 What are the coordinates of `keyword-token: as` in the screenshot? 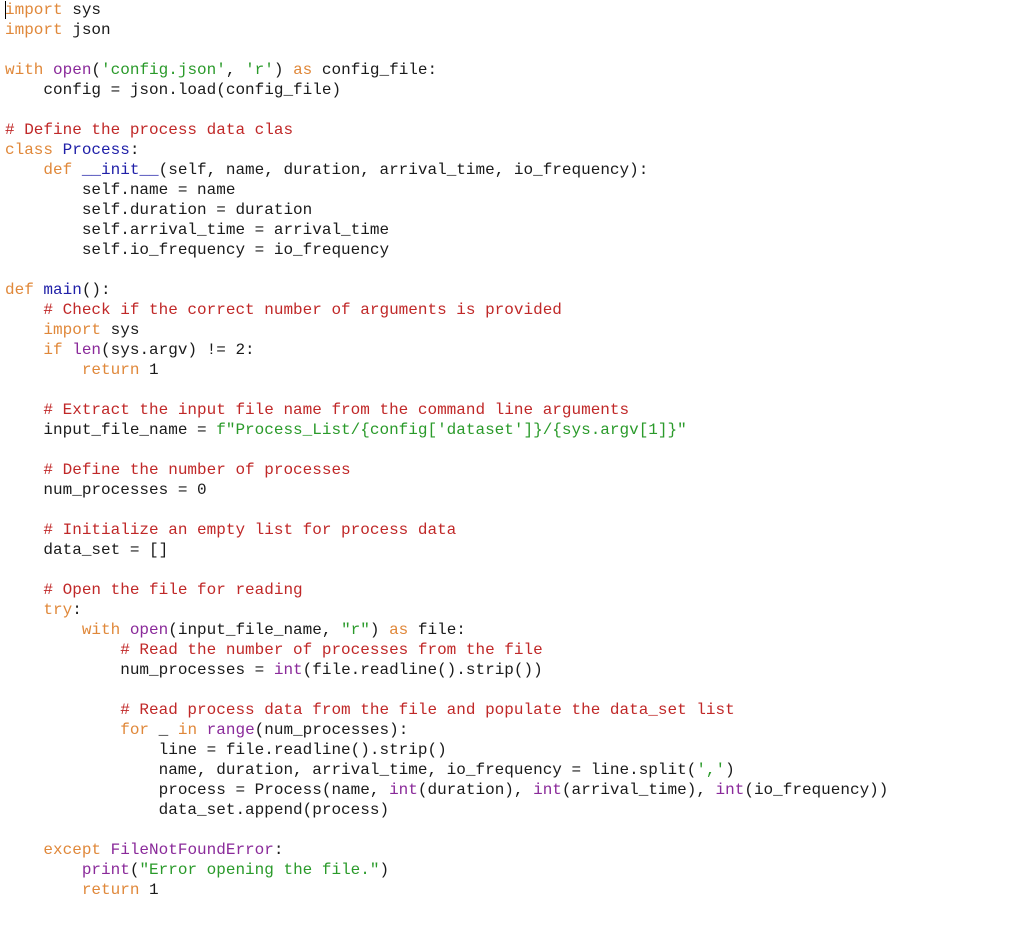 It's located at (399, 630).